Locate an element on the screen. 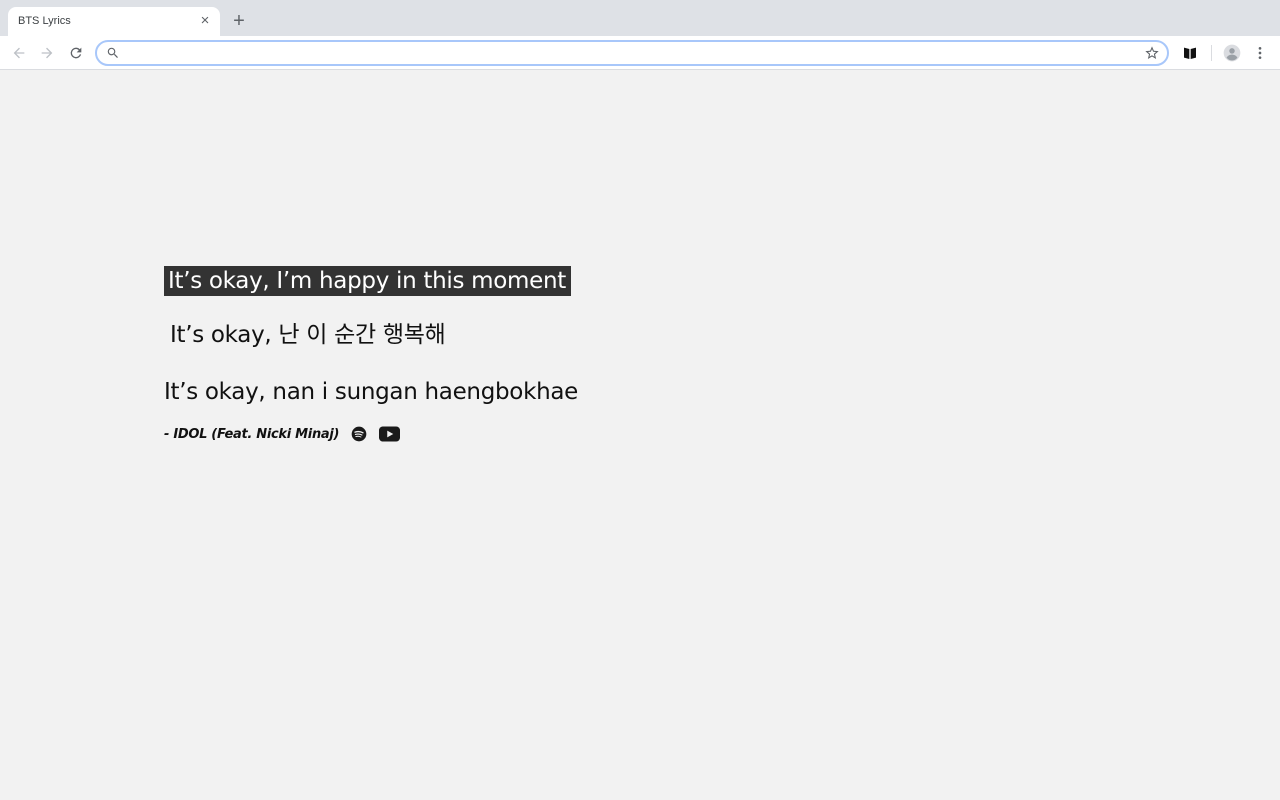 This screenshot has width=1280, height=800. tab-title: BTS Lyrics is located at coordinates (44, 21).